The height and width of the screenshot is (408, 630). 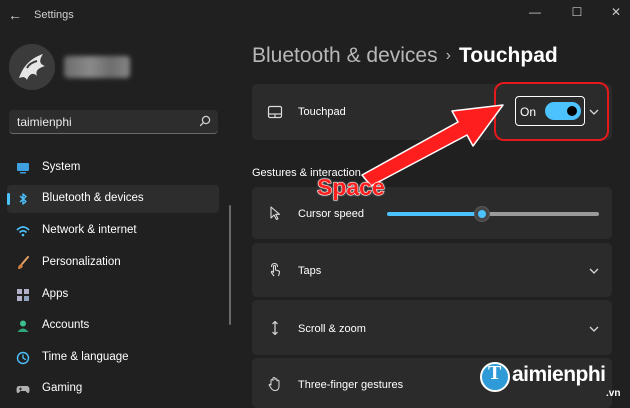 What do you see at coordinates (54, 15) in the screenshot?
I see `app-title: Settings` at bounding box center [54, 15].